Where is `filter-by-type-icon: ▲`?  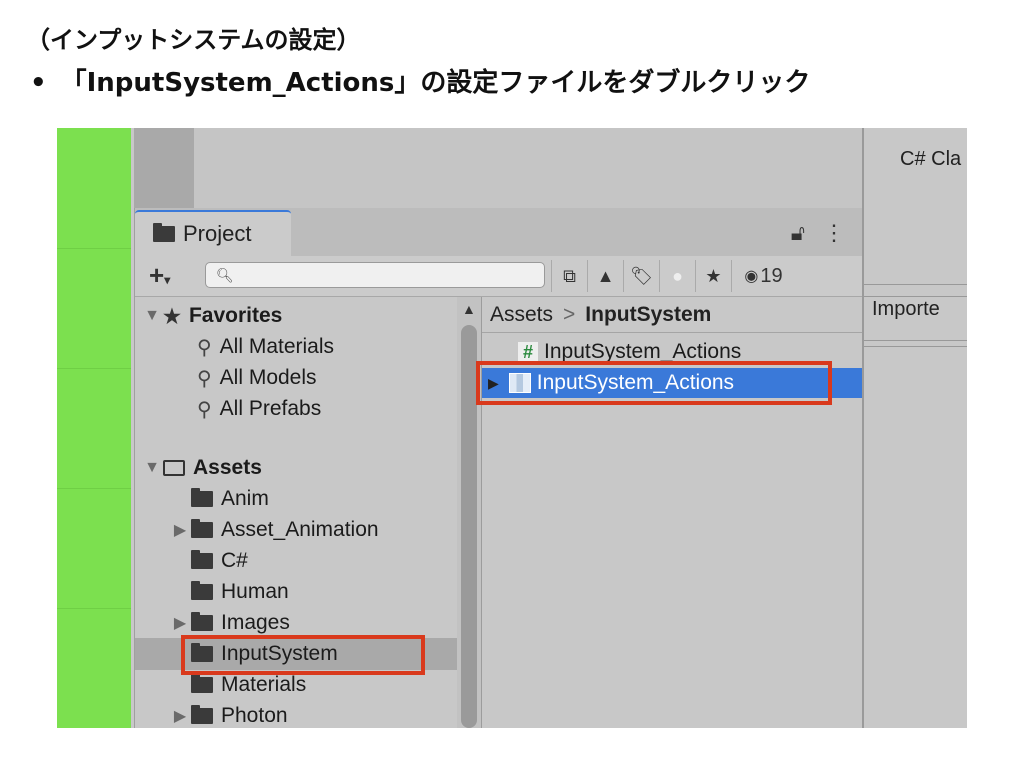 filter-by-type-icon: ▲ is located at coordinates (605, 276).